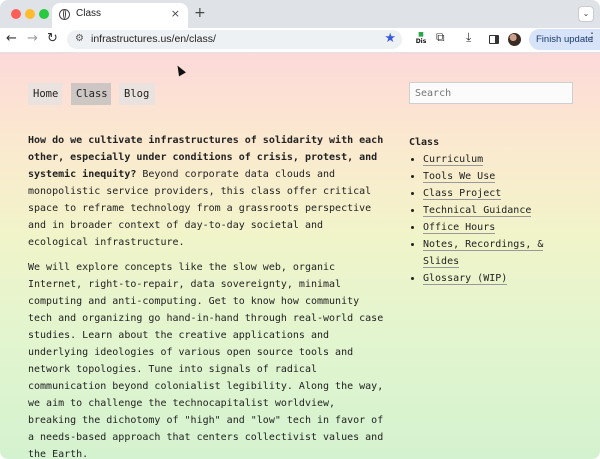 The height and width of the screenshot is (459, 600). What do you see at coordinates (89, 13) in the screenshot?
I see `tab-title: Class` at bounding box center [89, 13].